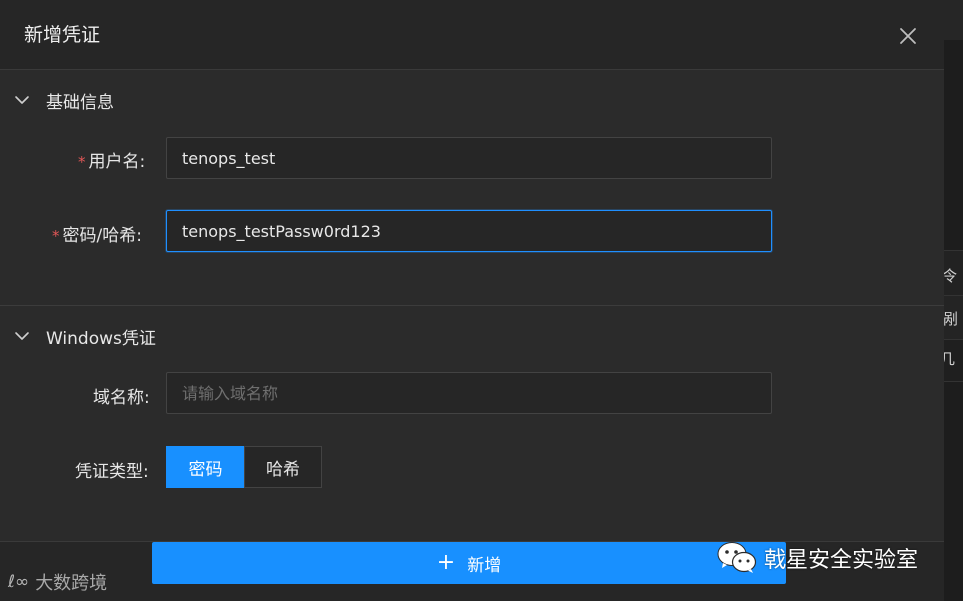 The height and width of the screenshot is (601, 963). Describe the element at coordinates (446, 562) in the screenshot. I see `plus-icon: +` at that location.